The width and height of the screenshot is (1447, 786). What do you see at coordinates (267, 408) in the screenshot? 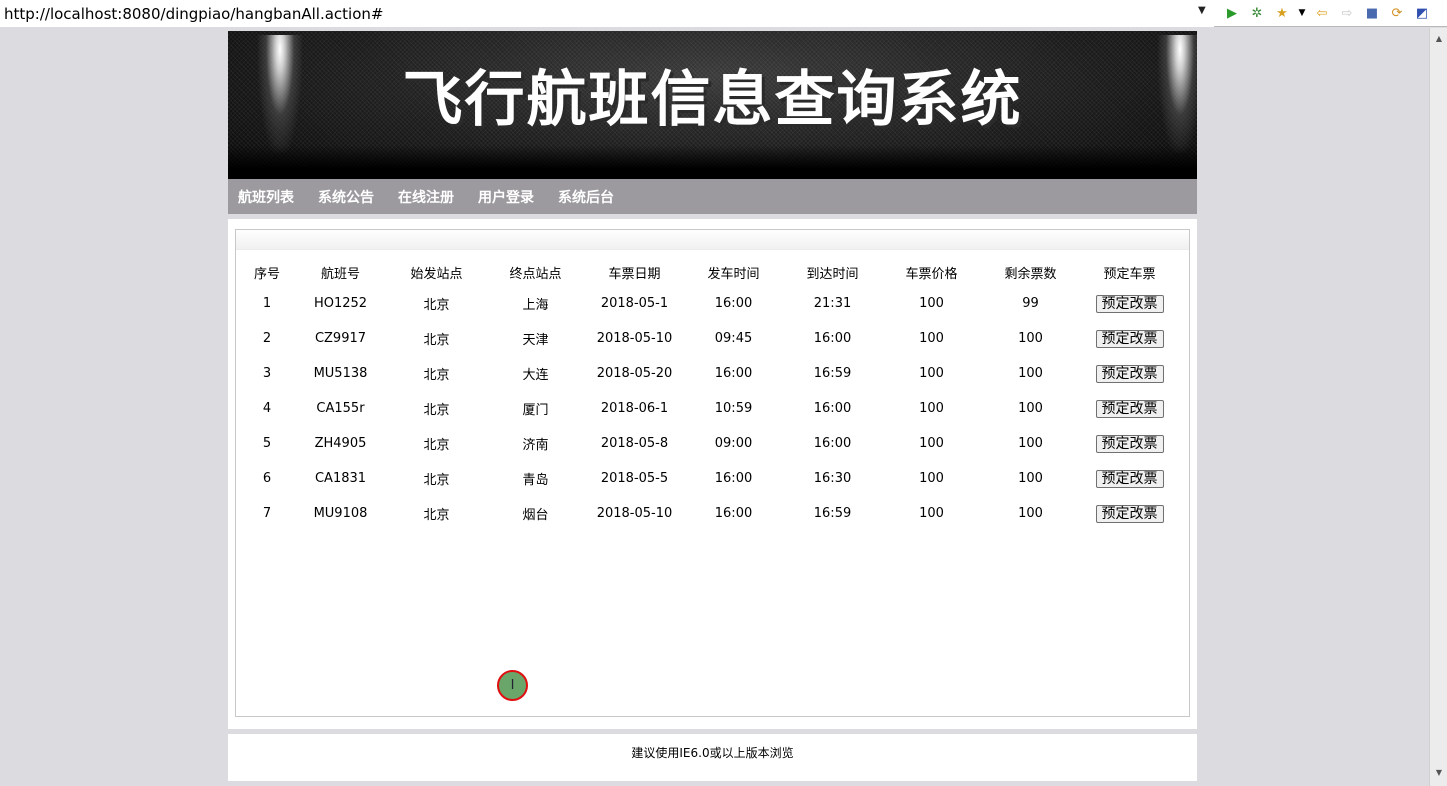
I see `cell-no: 4` at bounding box center [267, 408].